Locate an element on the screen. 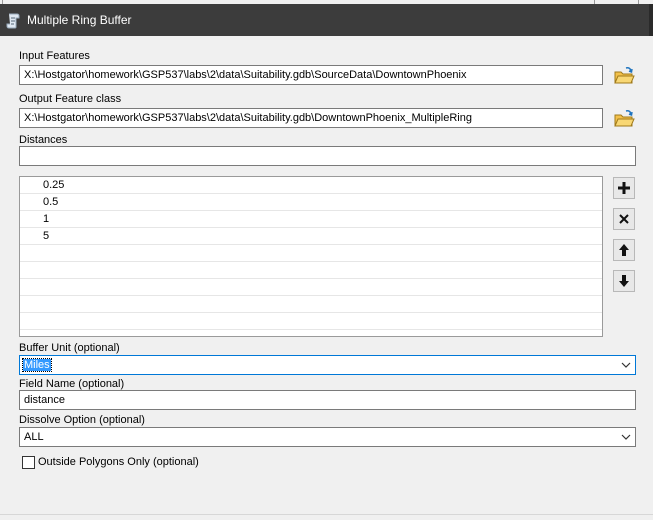 The height and width of the screenshot is (520, 653). buffer-unit-value: Miles is located at coordinates (37, 365).